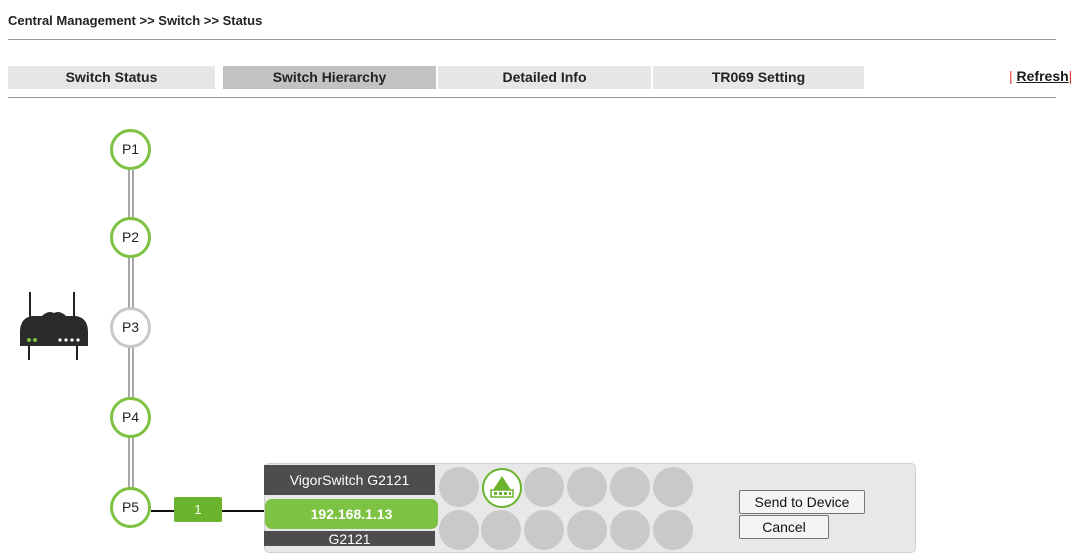 Image resolution: width=1086 pixels, height=553 pixels. Describe the element at coordinates (349, 480) in the screenshot. I see `device-name: VigorSwitch G2121` at that location.